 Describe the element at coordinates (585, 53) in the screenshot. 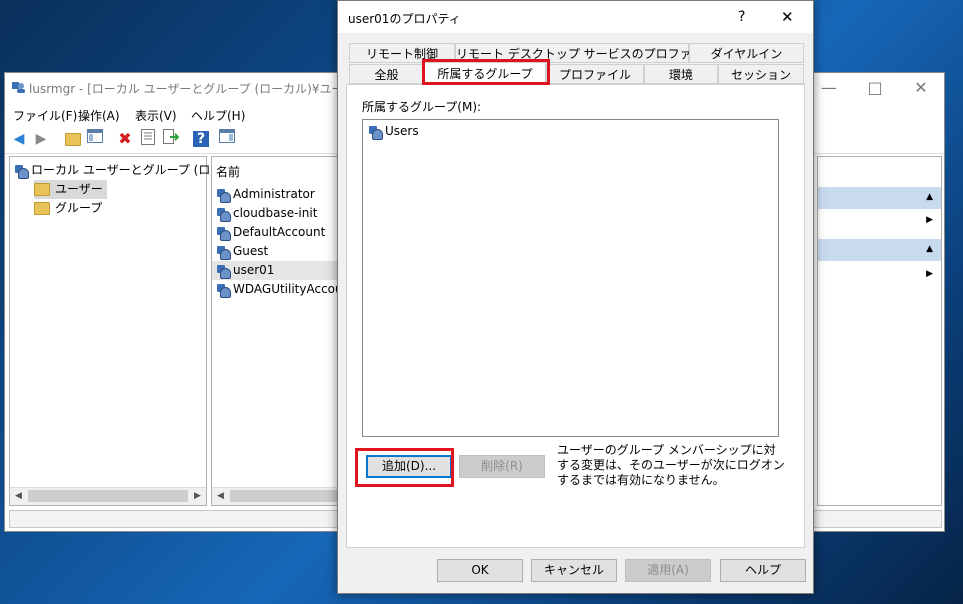

I see `tab-rds-profile: リモート デスクトップ サービスのプロファイル` at that location.